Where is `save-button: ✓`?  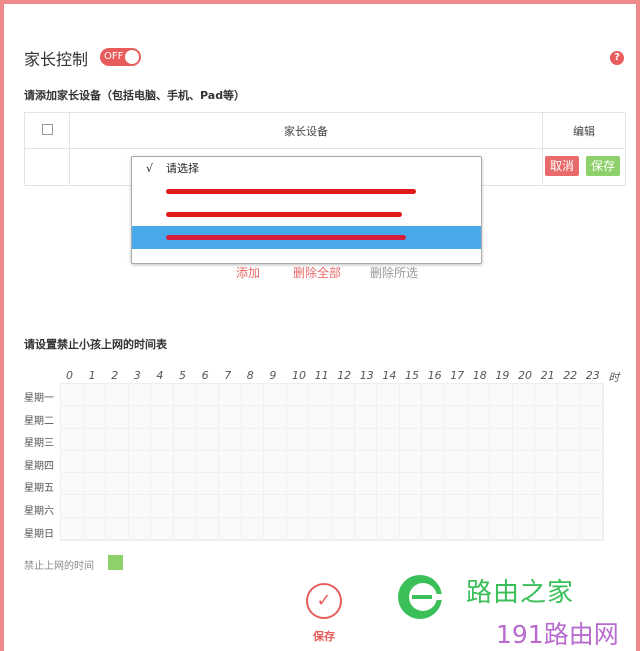 save-button: ✓ is located at coordinates (324, 601).